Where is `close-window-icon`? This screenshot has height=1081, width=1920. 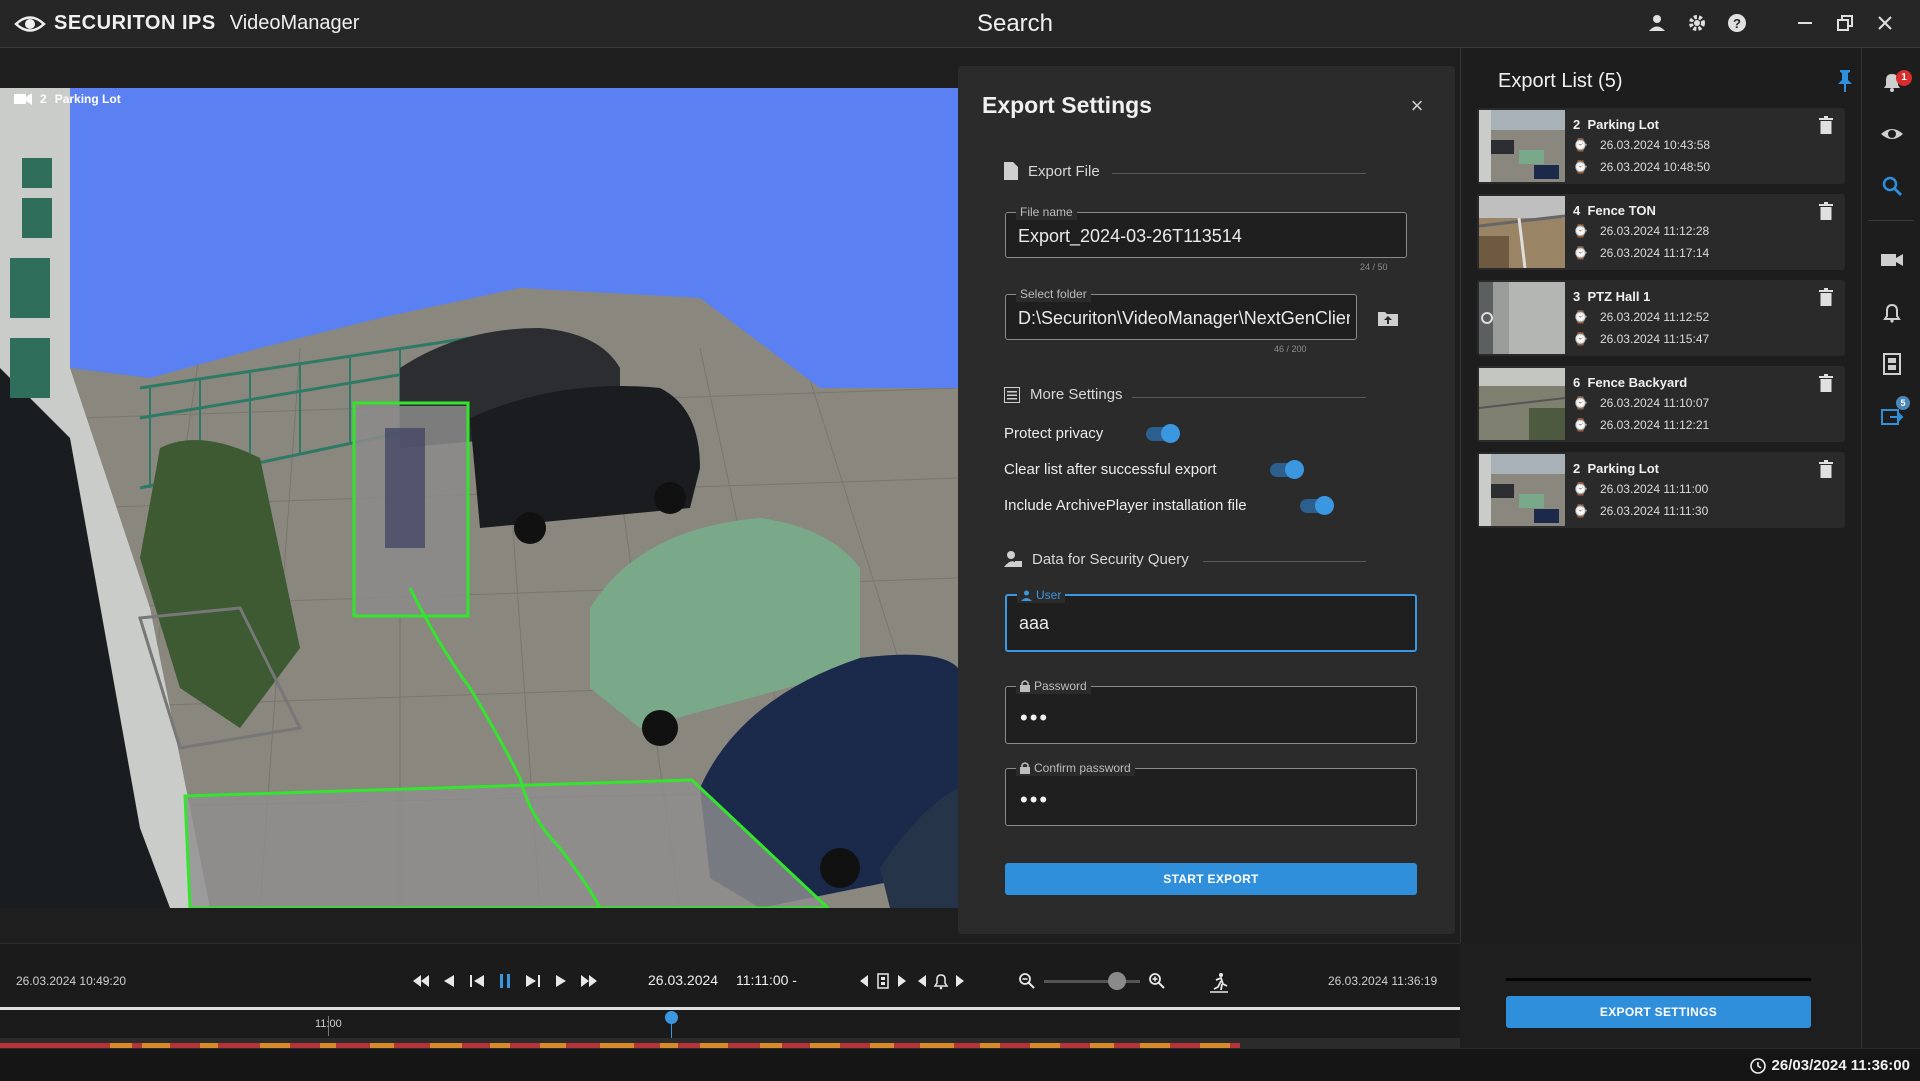 close-window-icon is located at coordinates (1885, 23).